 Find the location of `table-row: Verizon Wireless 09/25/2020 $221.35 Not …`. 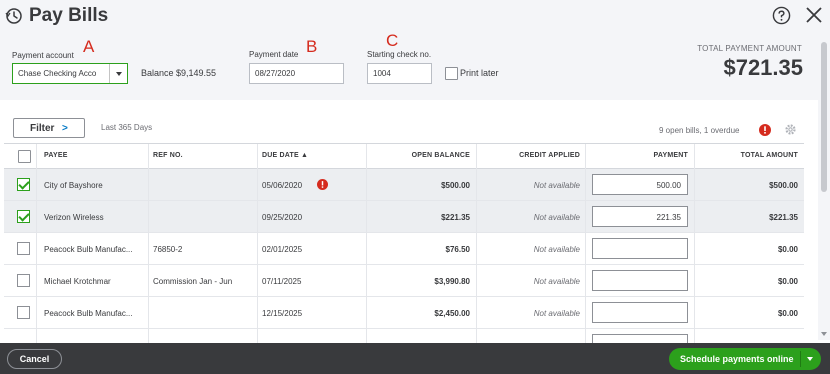

table-row: Verizon Wireless 09/25/2020 $221.35 Not … is located at coordinates (404, 217).